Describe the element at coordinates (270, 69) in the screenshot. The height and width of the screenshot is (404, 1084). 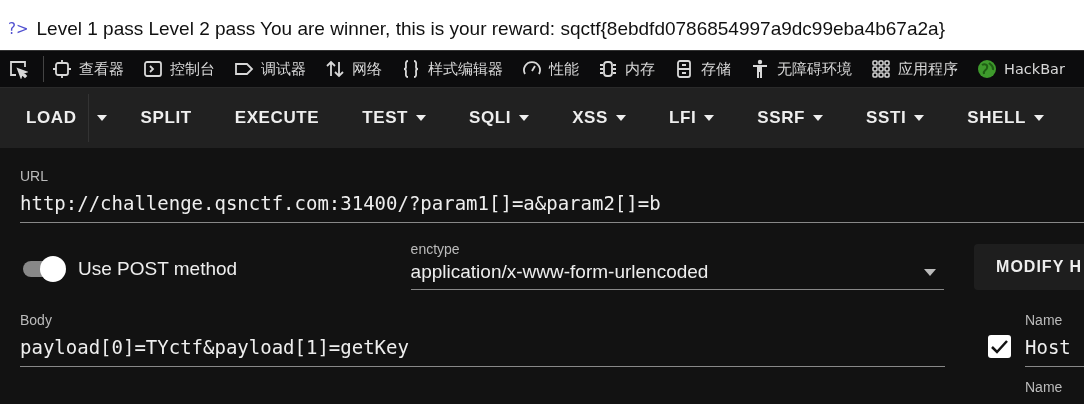
I see `devtools-tab: 调试器` at that location.